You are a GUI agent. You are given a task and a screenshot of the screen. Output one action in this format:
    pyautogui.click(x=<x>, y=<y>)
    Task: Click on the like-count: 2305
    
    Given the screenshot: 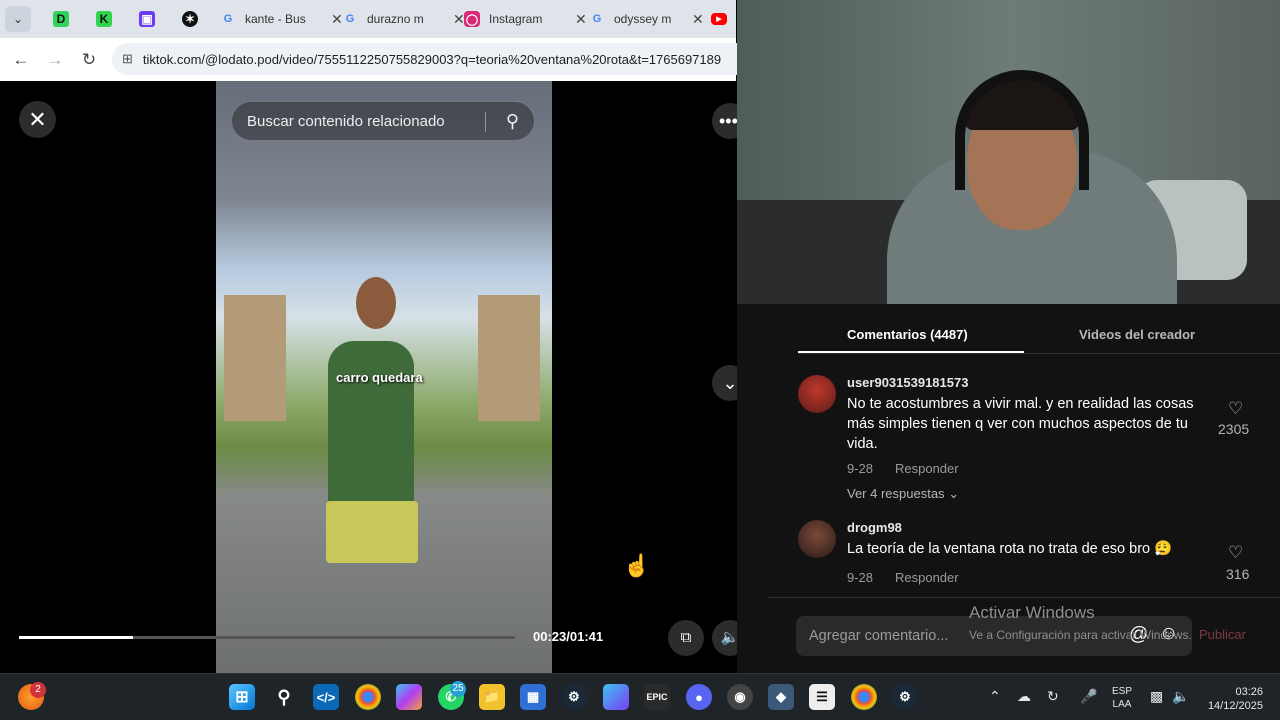 What is the action you would take?
    pyautogui.click(x=1234, y=429)
    